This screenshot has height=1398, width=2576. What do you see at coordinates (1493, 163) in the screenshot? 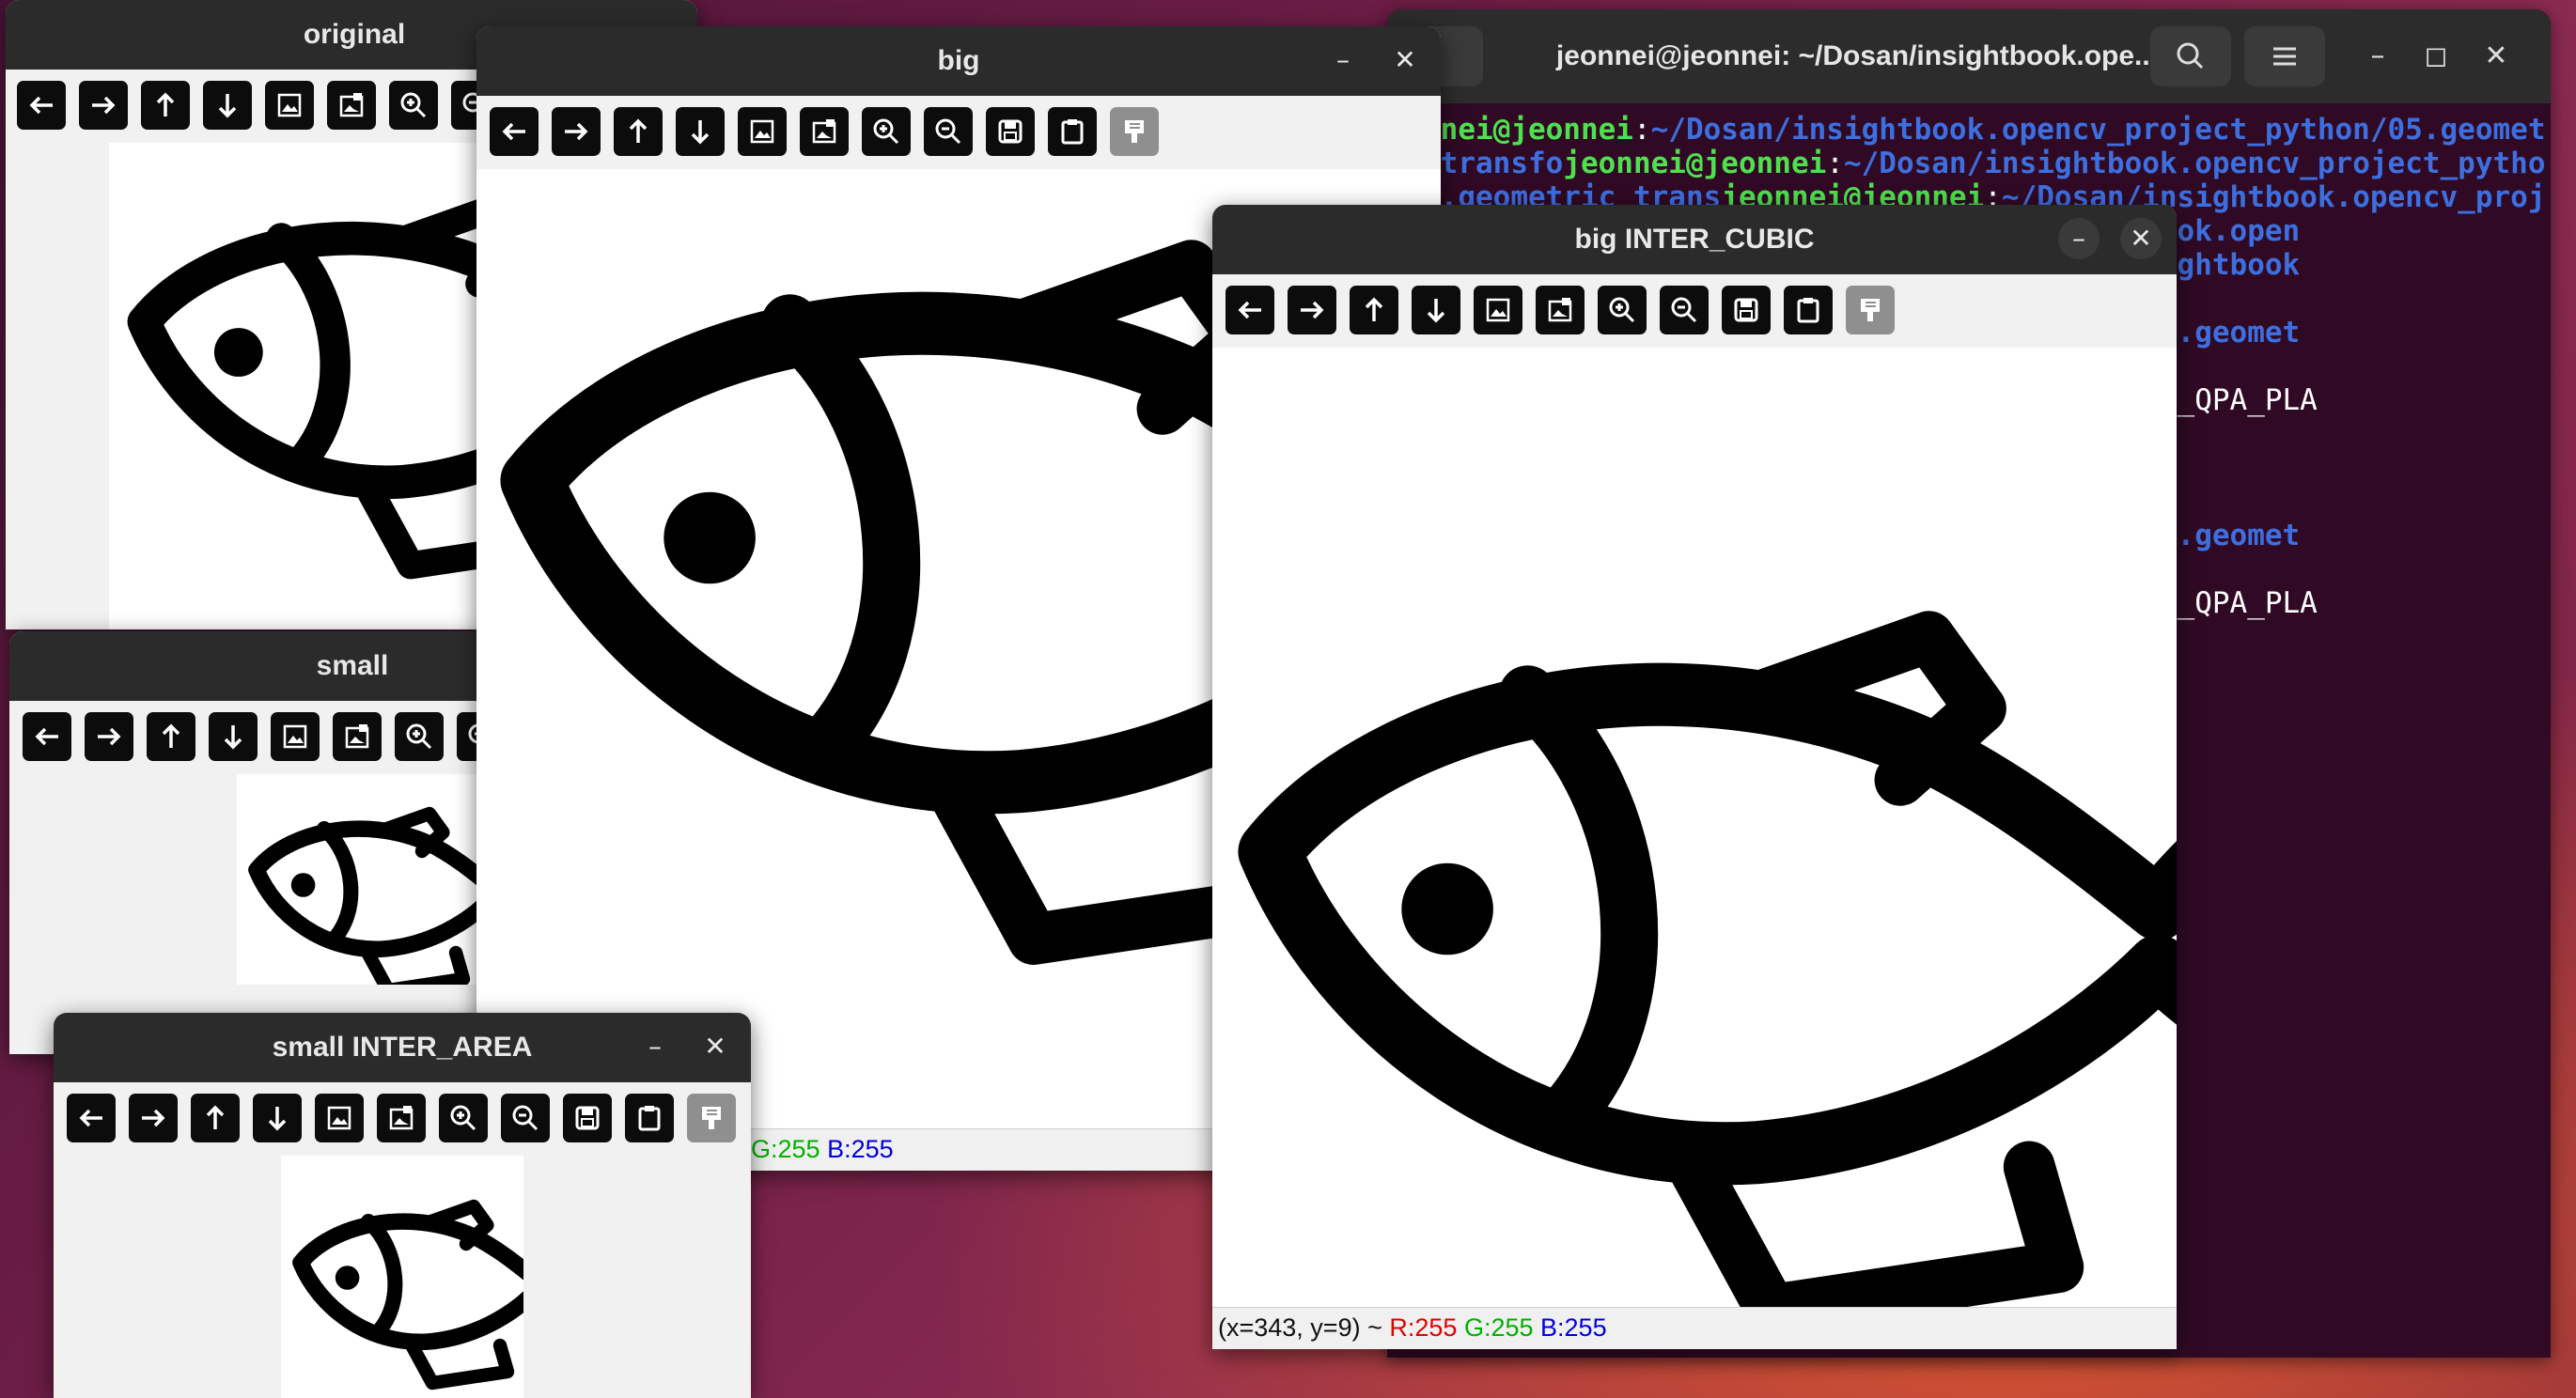
I see `terminal-text: _transfo` at bounding box center [1493, 163].